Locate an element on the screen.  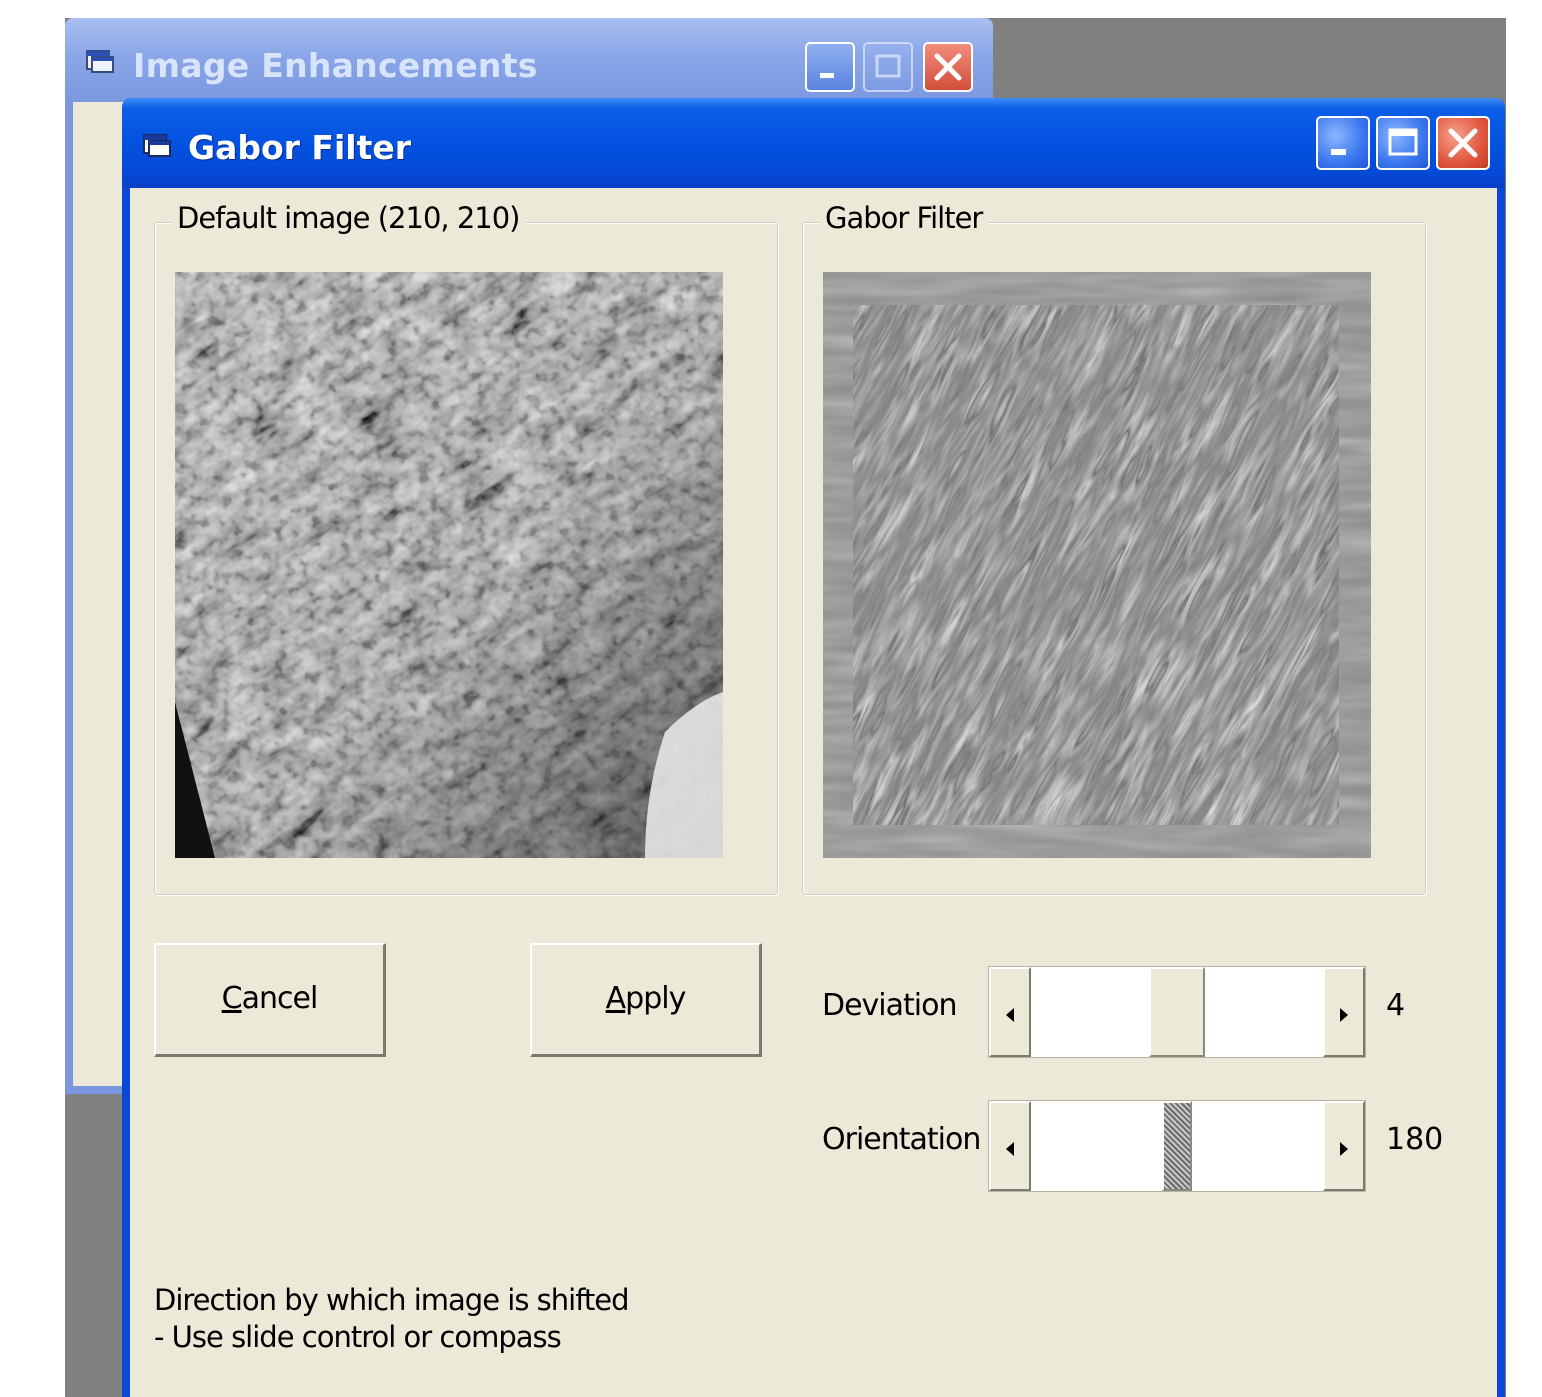
orientation-scroll-thumb is located at coordinates (1177, 1146).